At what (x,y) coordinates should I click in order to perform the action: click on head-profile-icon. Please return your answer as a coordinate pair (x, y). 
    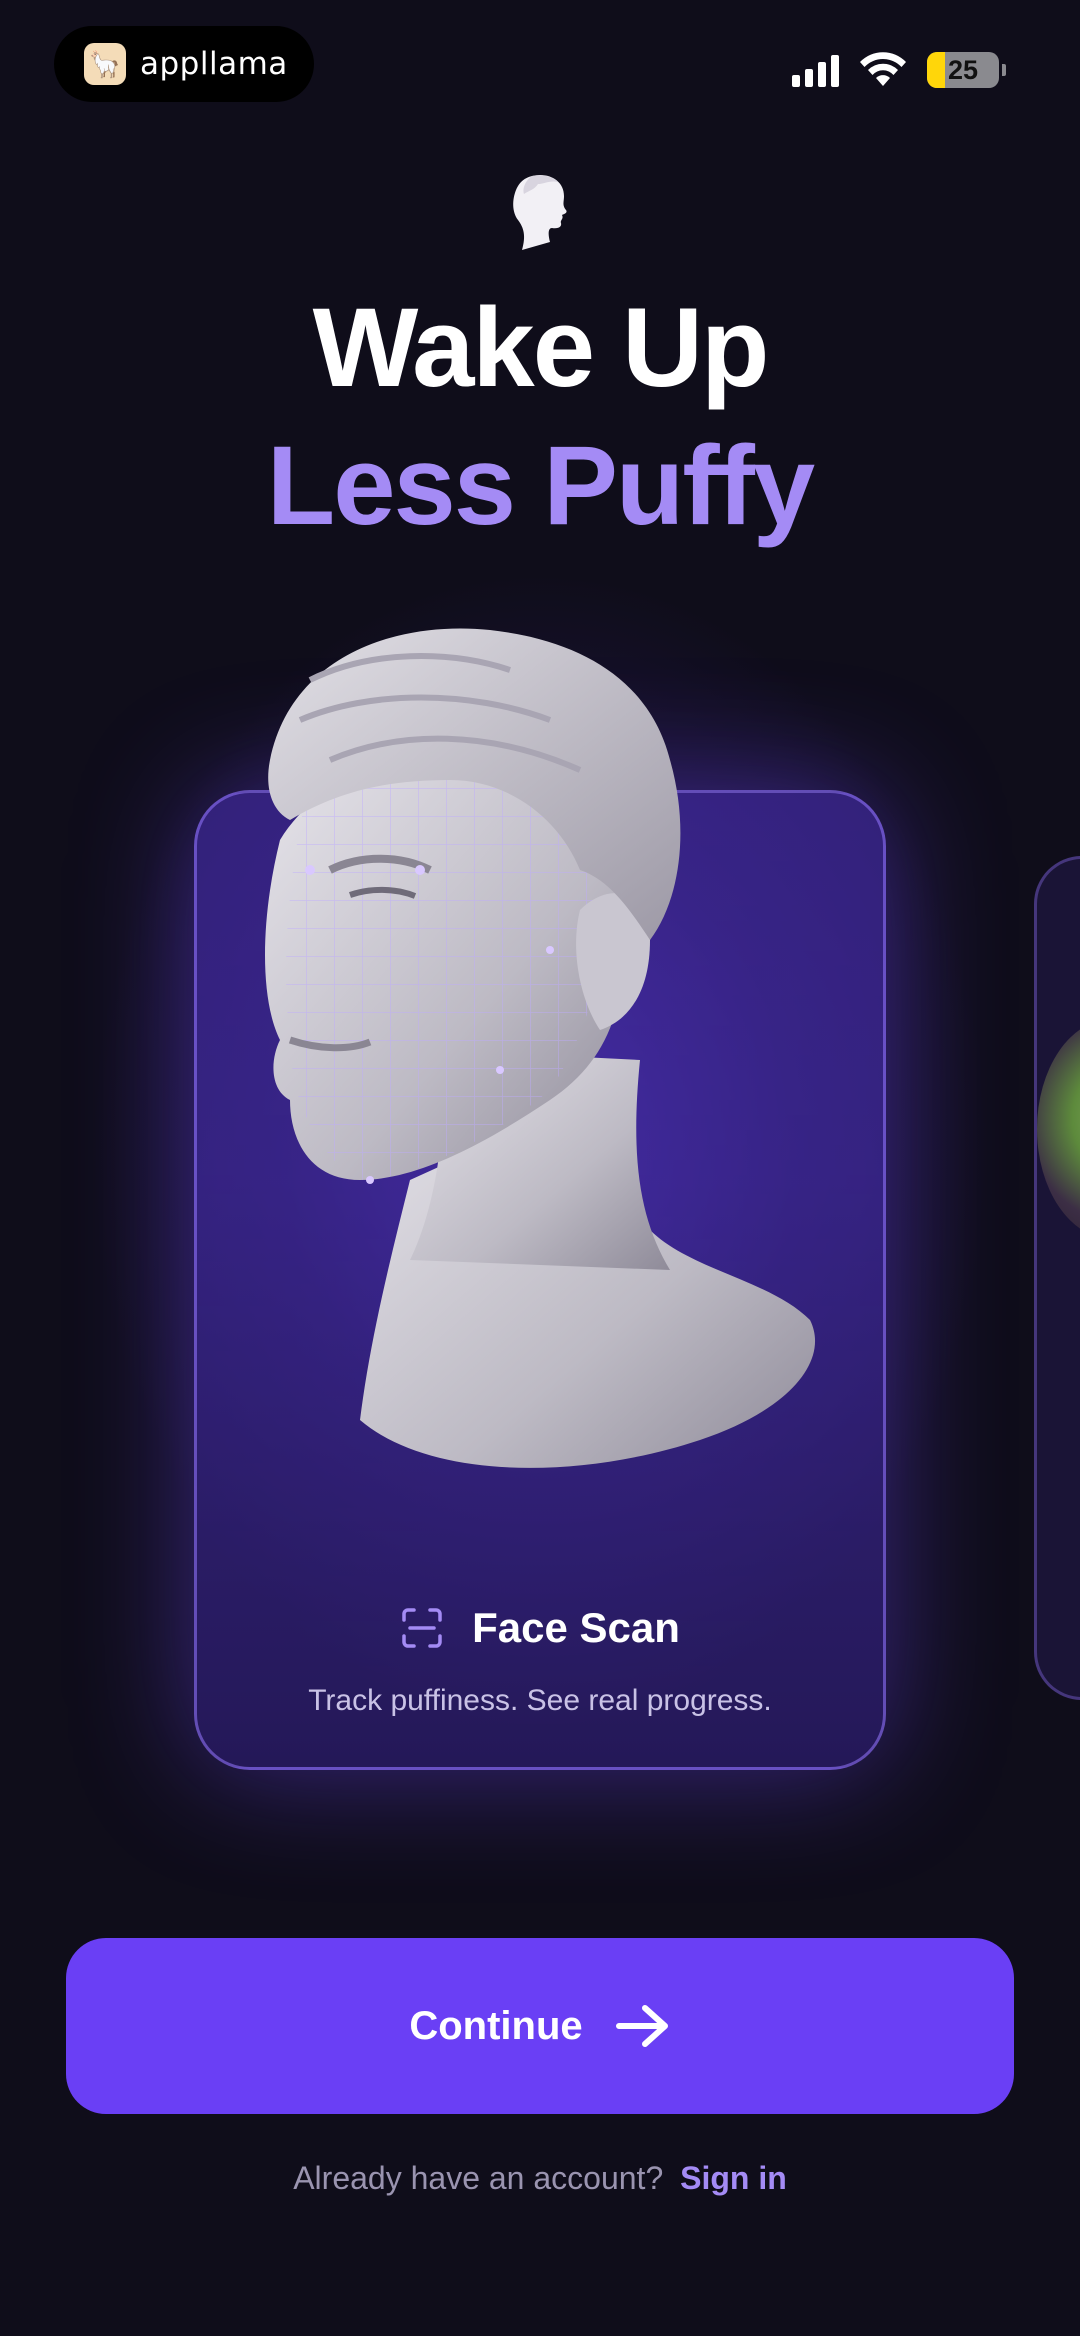
    Looking at the image, I should click on (540, 212).